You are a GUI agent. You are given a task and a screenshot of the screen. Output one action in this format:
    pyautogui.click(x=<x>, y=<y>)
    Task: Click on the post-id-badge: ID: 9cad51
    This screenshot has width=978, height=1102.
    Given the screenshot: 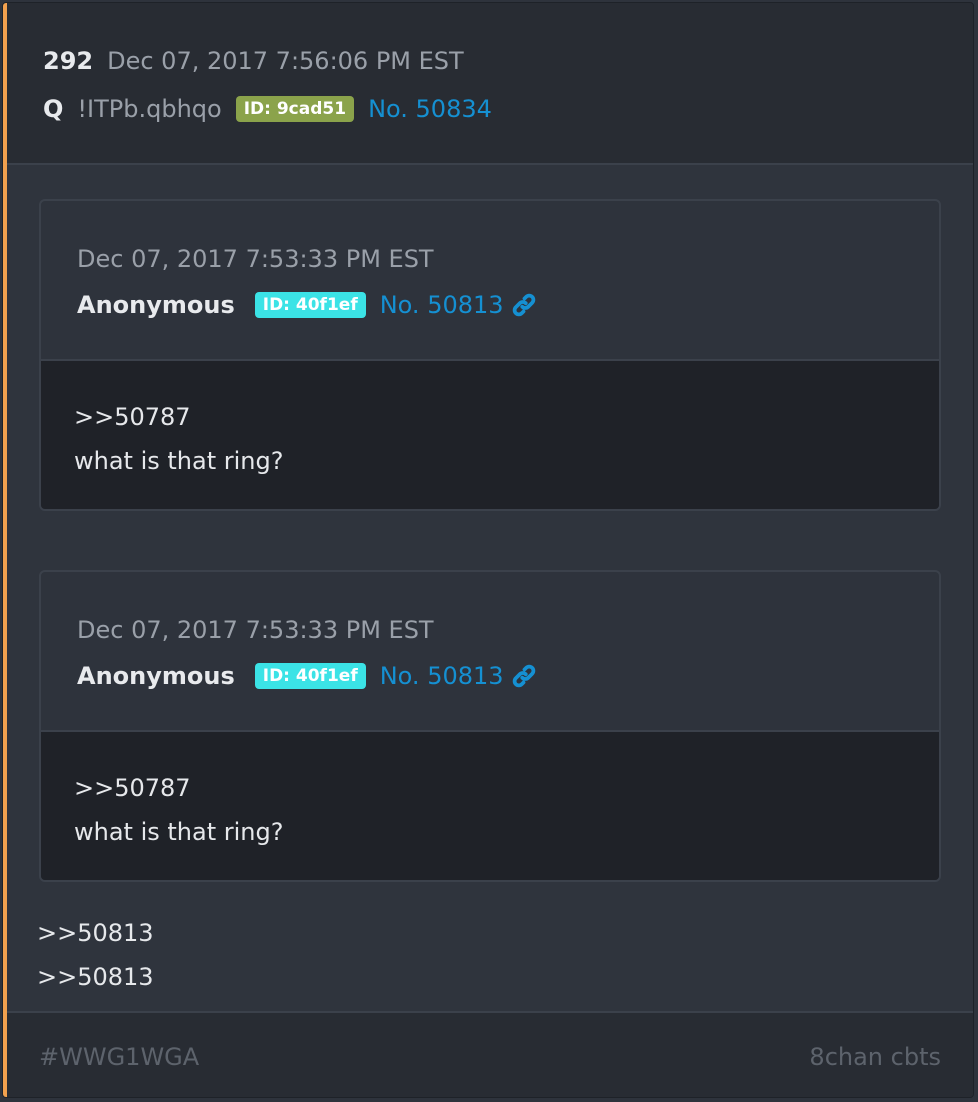 What is the action you would take?
    pyautogui.click(x=295, y=109)
    